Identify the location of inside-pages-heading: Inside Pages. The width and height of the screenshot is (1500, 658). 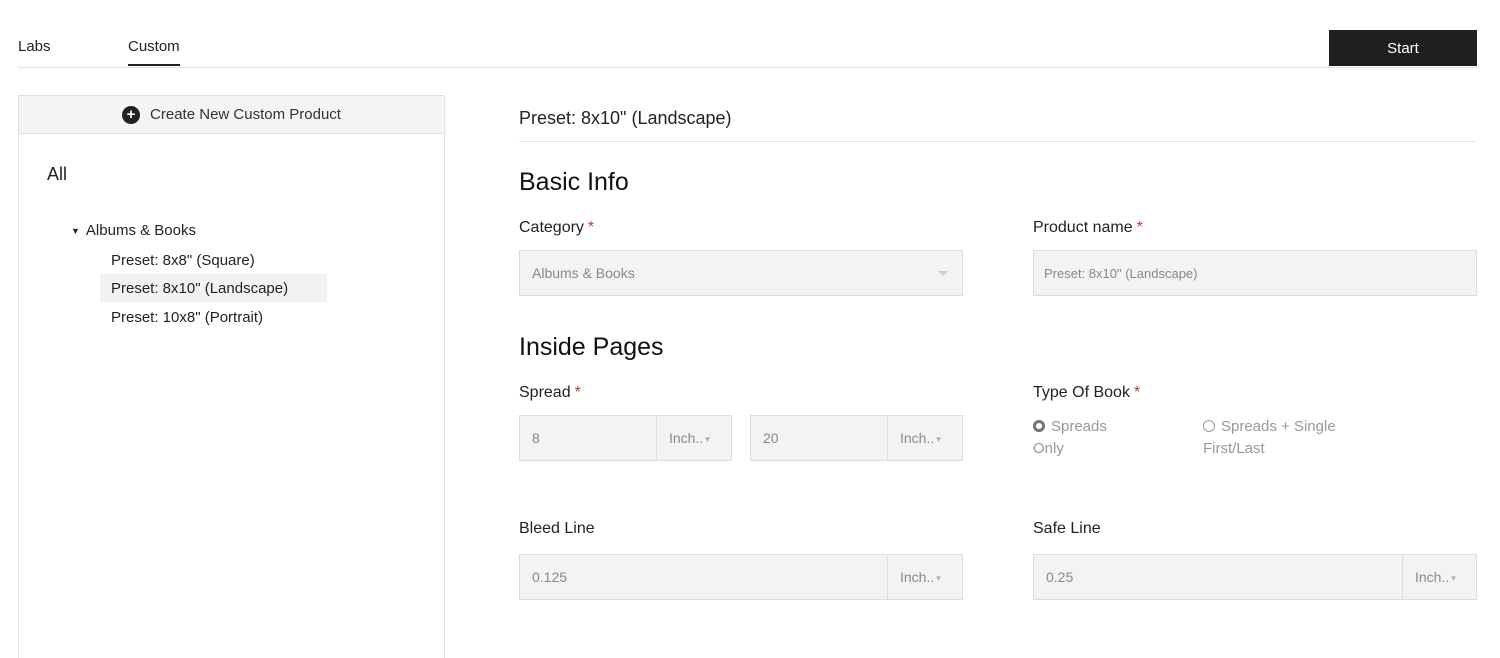
(591, 347).